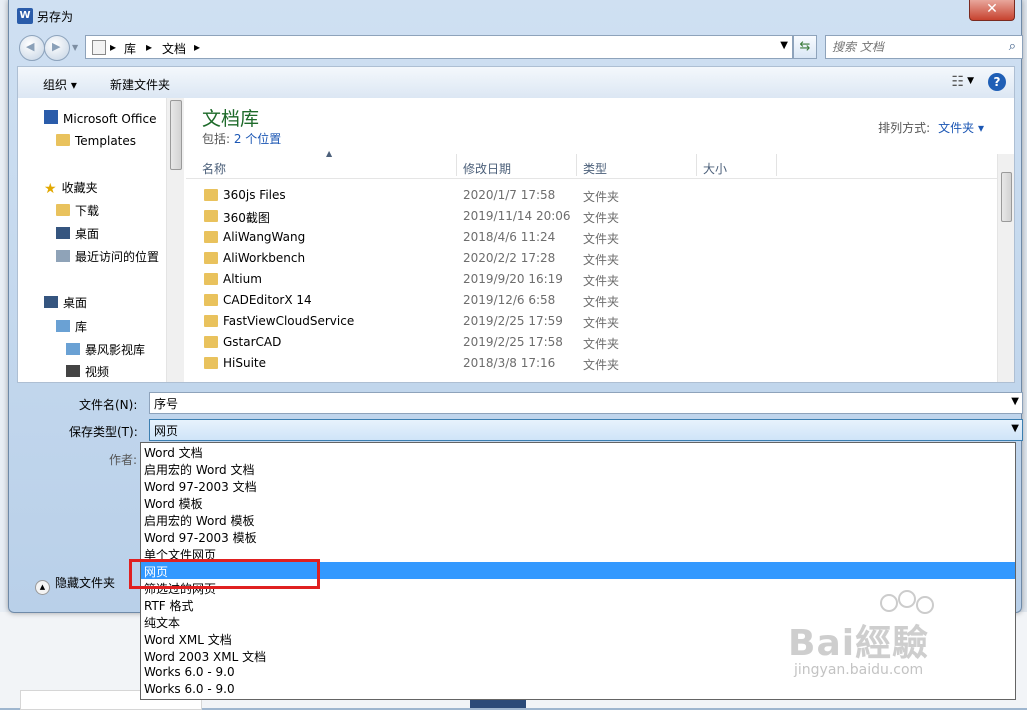 Image resolution: width=1027 pixels, height=710 pixels. Describe the element at coordinates (957, 82) in the screenshot. I see `view-options-icon: ☷` at that location.